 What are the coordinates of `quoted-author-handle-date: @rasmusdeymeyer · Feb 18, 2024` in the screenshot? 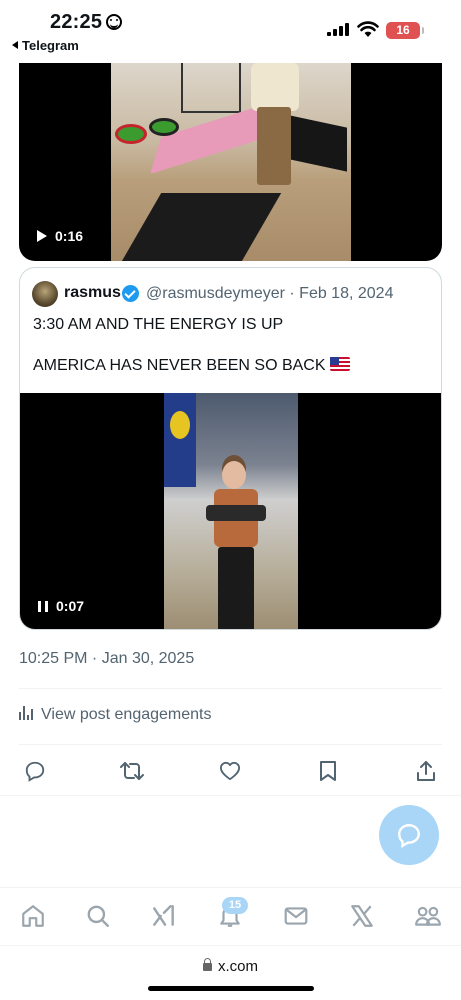 It's located at (270, 293).